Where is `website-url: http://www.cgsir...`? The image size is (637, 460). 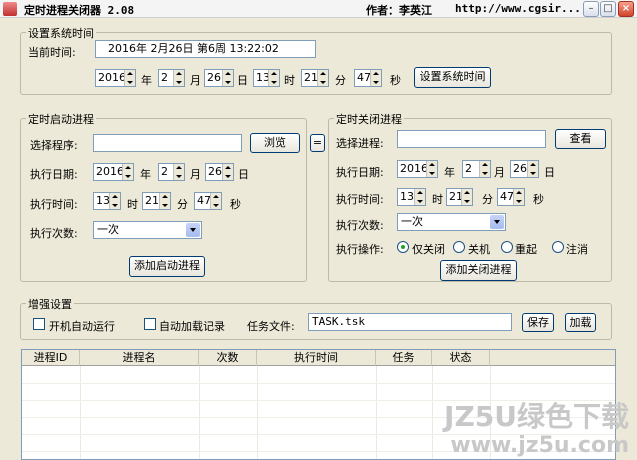 website-url: http://www.cgsir... is located at coordinates (518, 8).